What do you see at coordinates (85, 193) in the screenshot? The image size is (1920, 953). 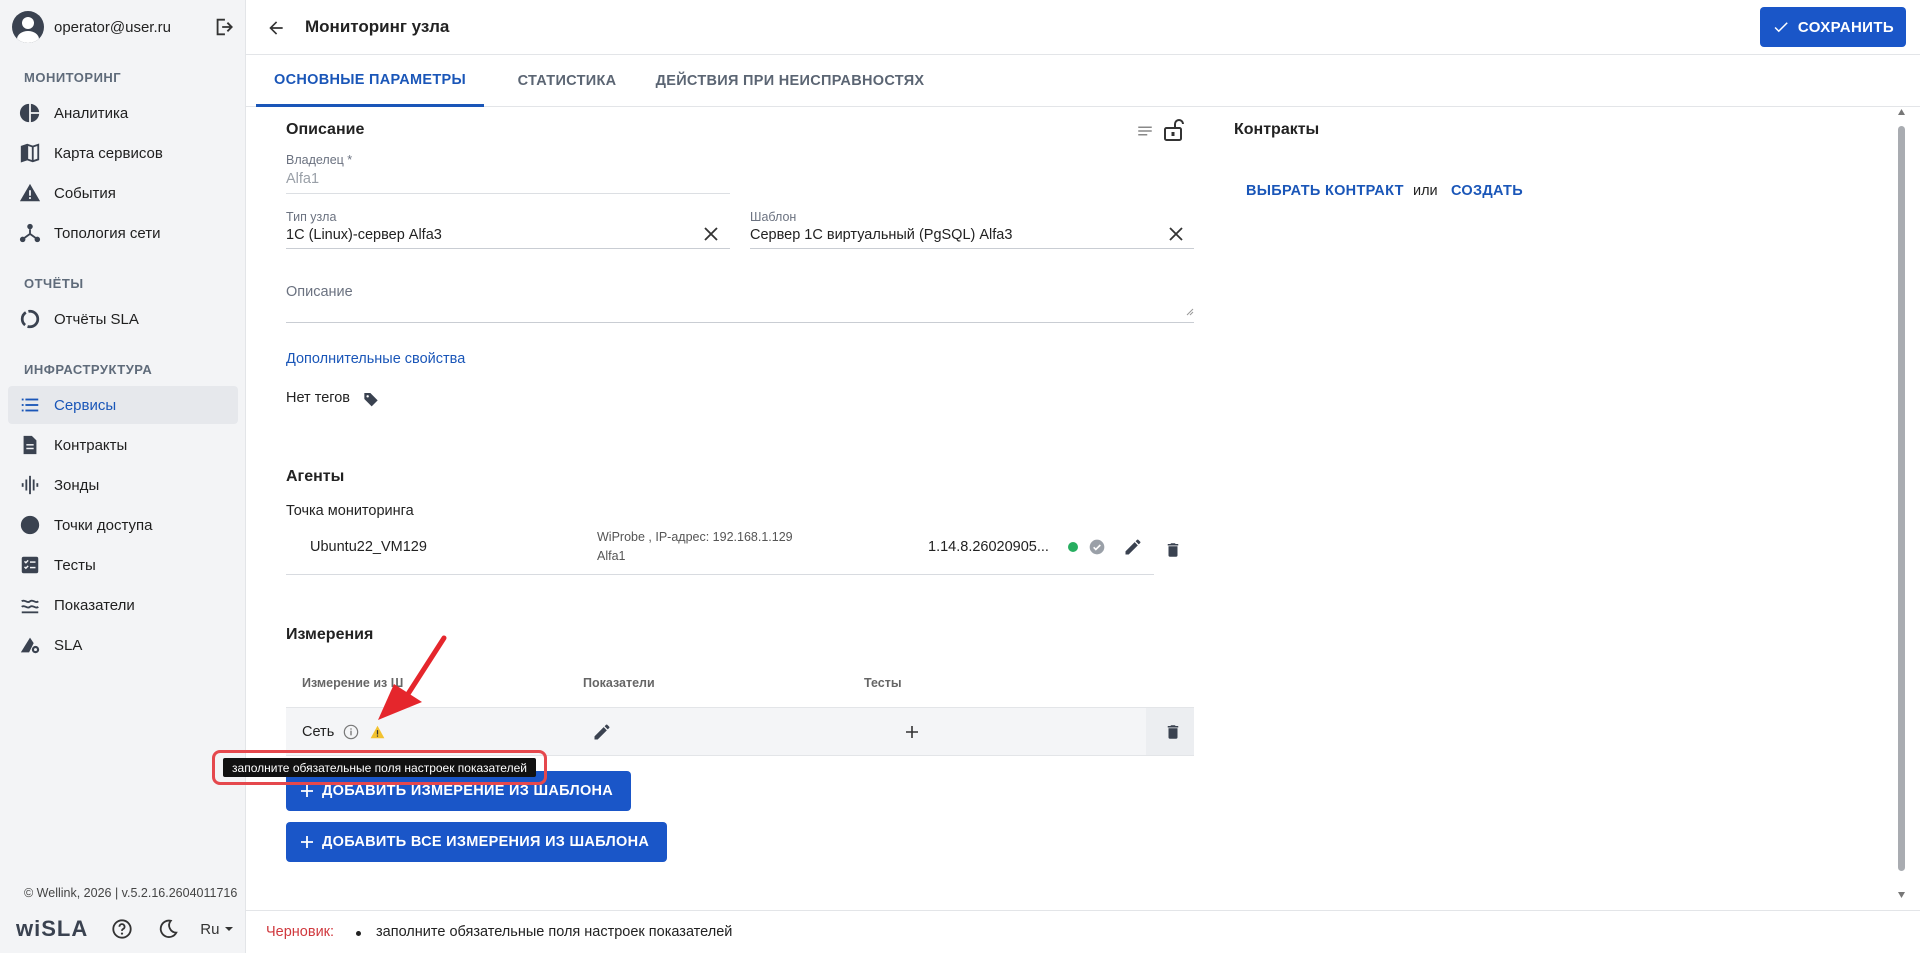 I see `sidebar-item-label: События` at bounding box center [85, 193].